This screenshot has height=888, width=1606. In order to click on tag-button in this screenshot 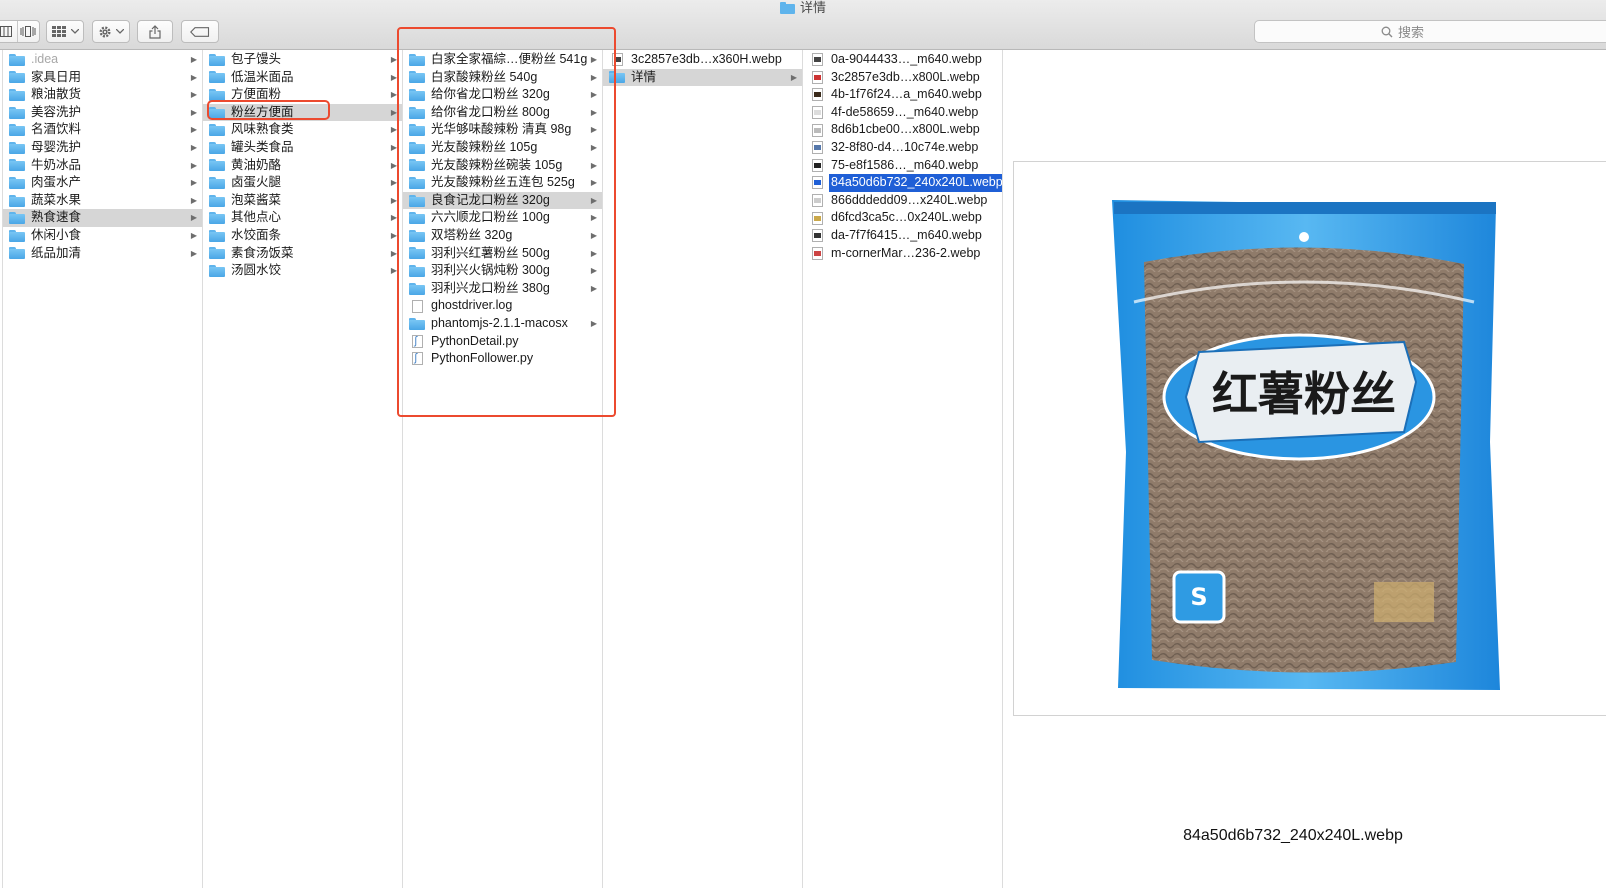, I will do `click(200, 31)`.